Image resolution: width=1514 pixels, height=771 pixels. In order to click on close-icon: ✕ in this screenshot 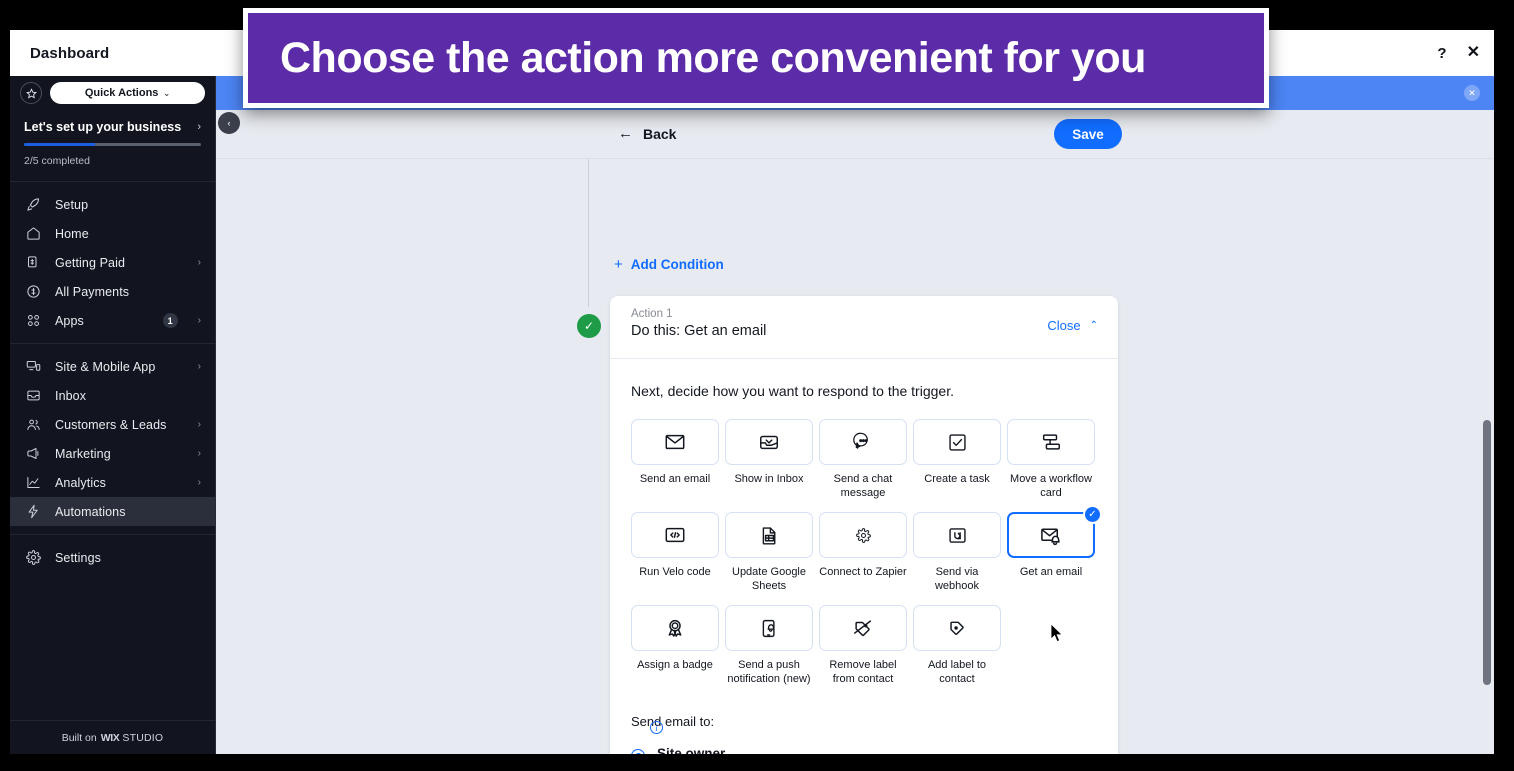, I will do `click(1473, 53)`.